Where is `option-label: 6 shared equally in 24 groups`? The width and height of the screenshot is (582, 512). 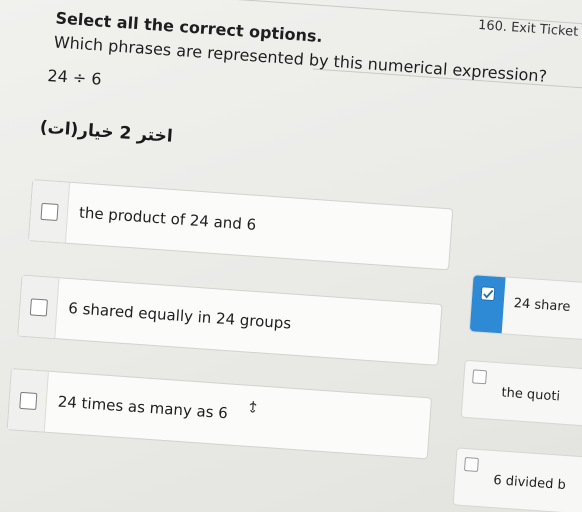 option-label: 6 shared equally in 24 groups is located at coordinates (179, 316).